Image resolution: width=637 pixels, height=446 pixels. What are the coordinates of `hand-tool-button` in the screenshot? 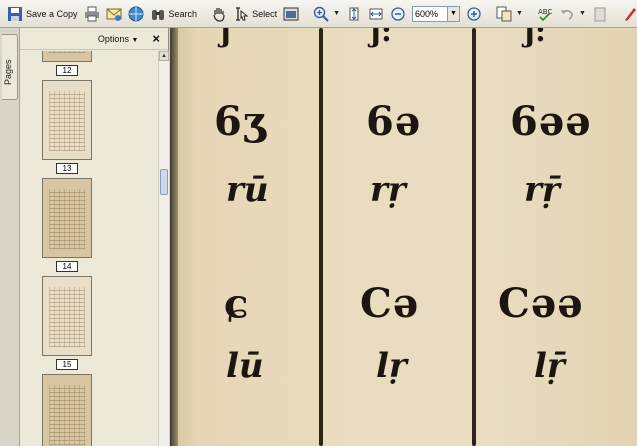 It's located at (219, 14).